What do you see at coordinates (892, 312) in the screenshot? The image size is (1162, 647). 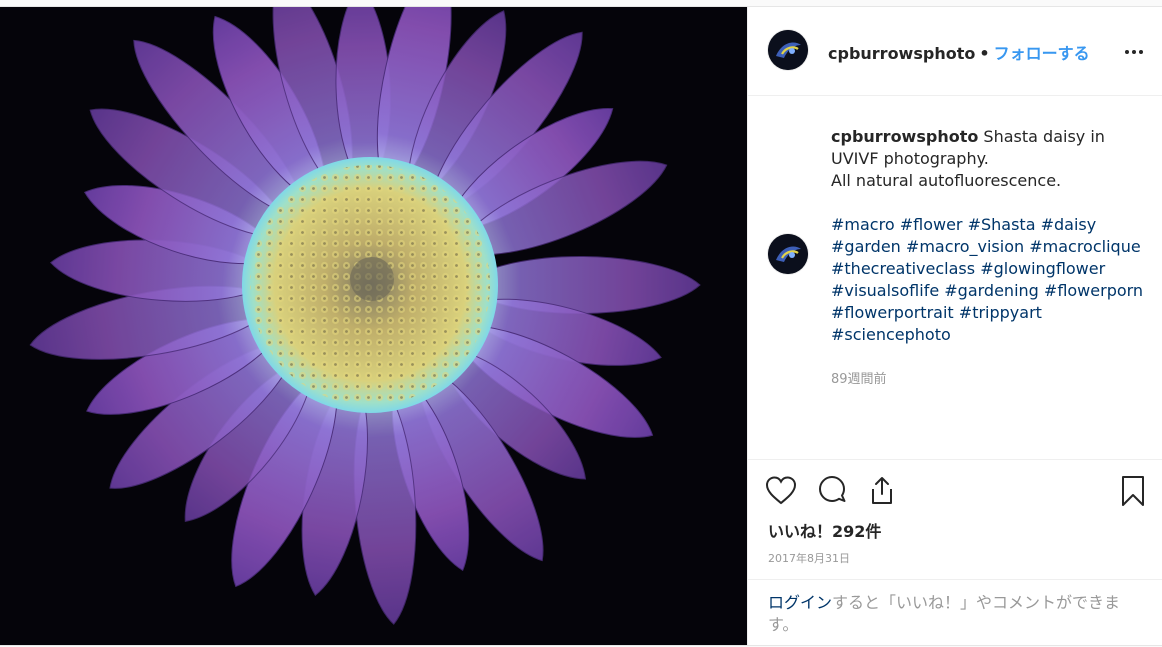 I see `hashtag-link: #flowerportrait` at bounding box center [892, 312].